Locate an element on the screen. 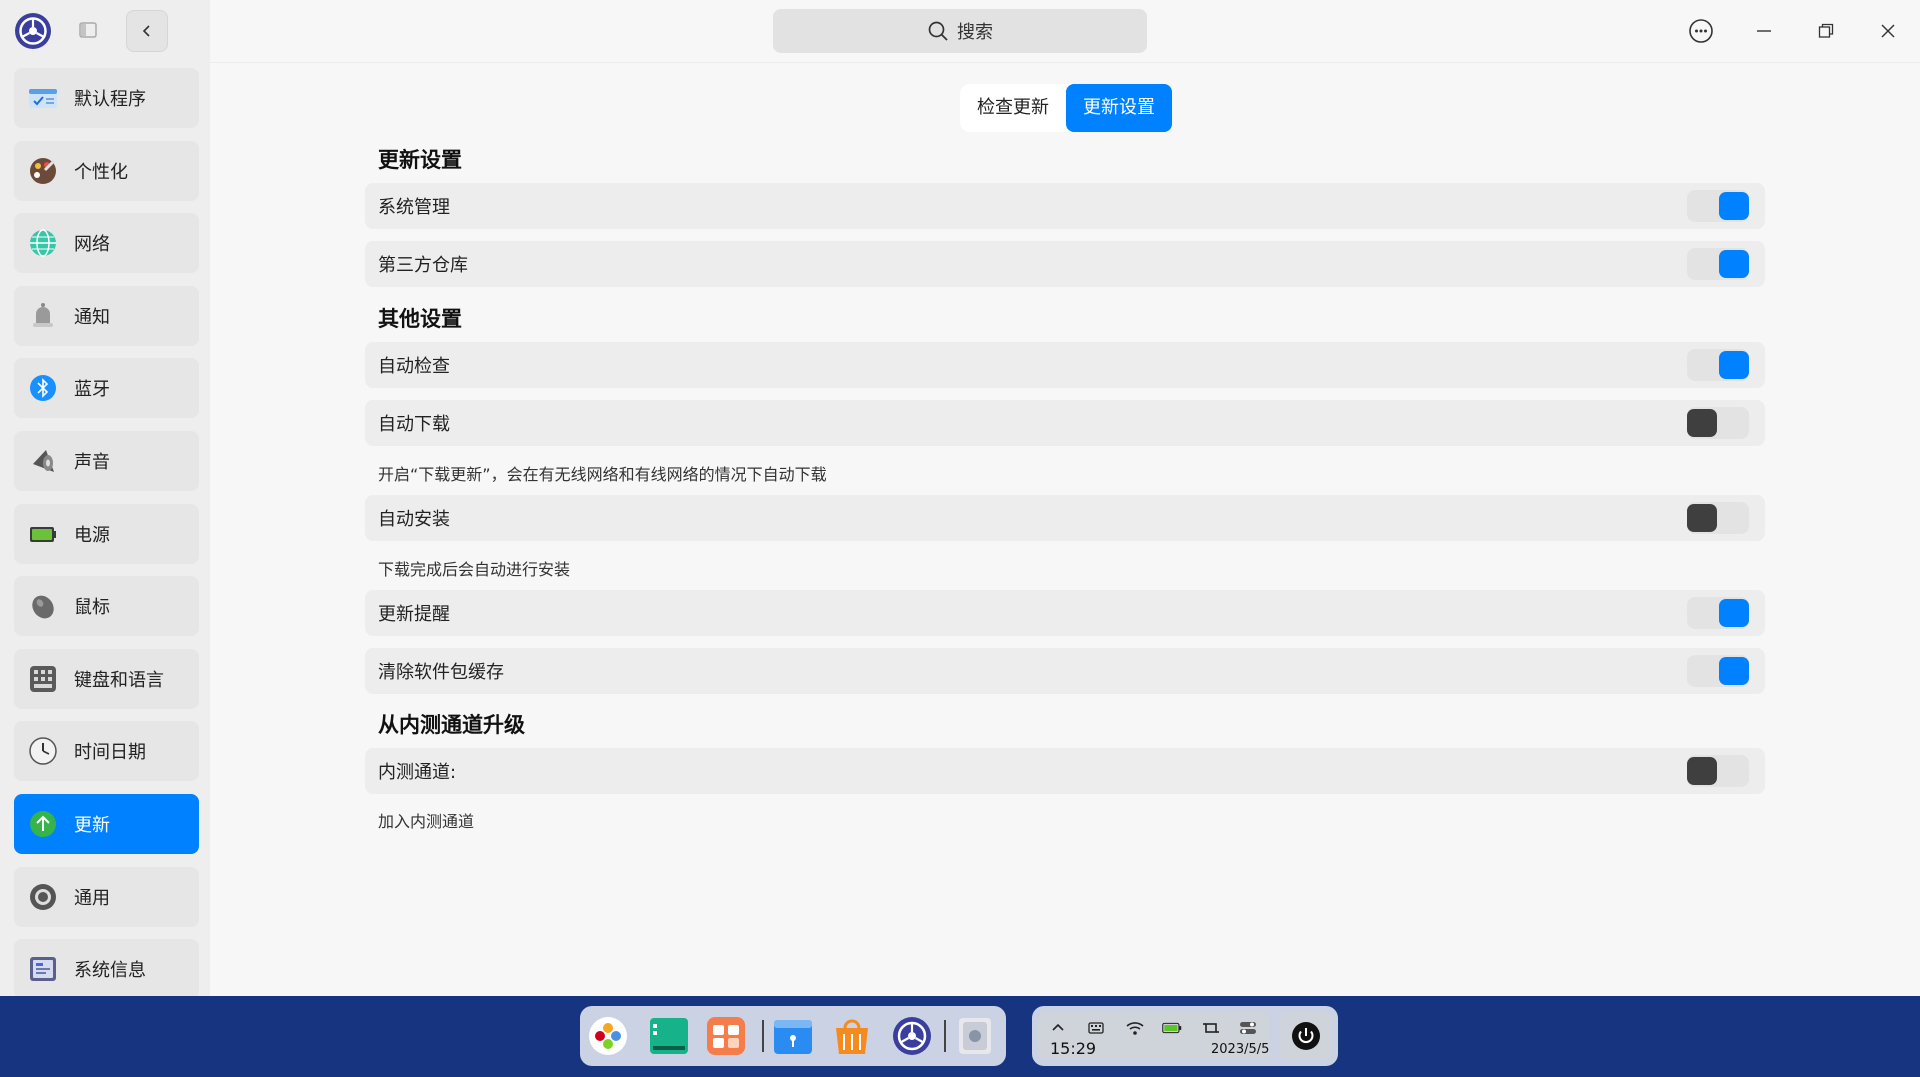 The image size is (1920, 1077). internal-channel-toggle is located at coordinates (1718, 771).